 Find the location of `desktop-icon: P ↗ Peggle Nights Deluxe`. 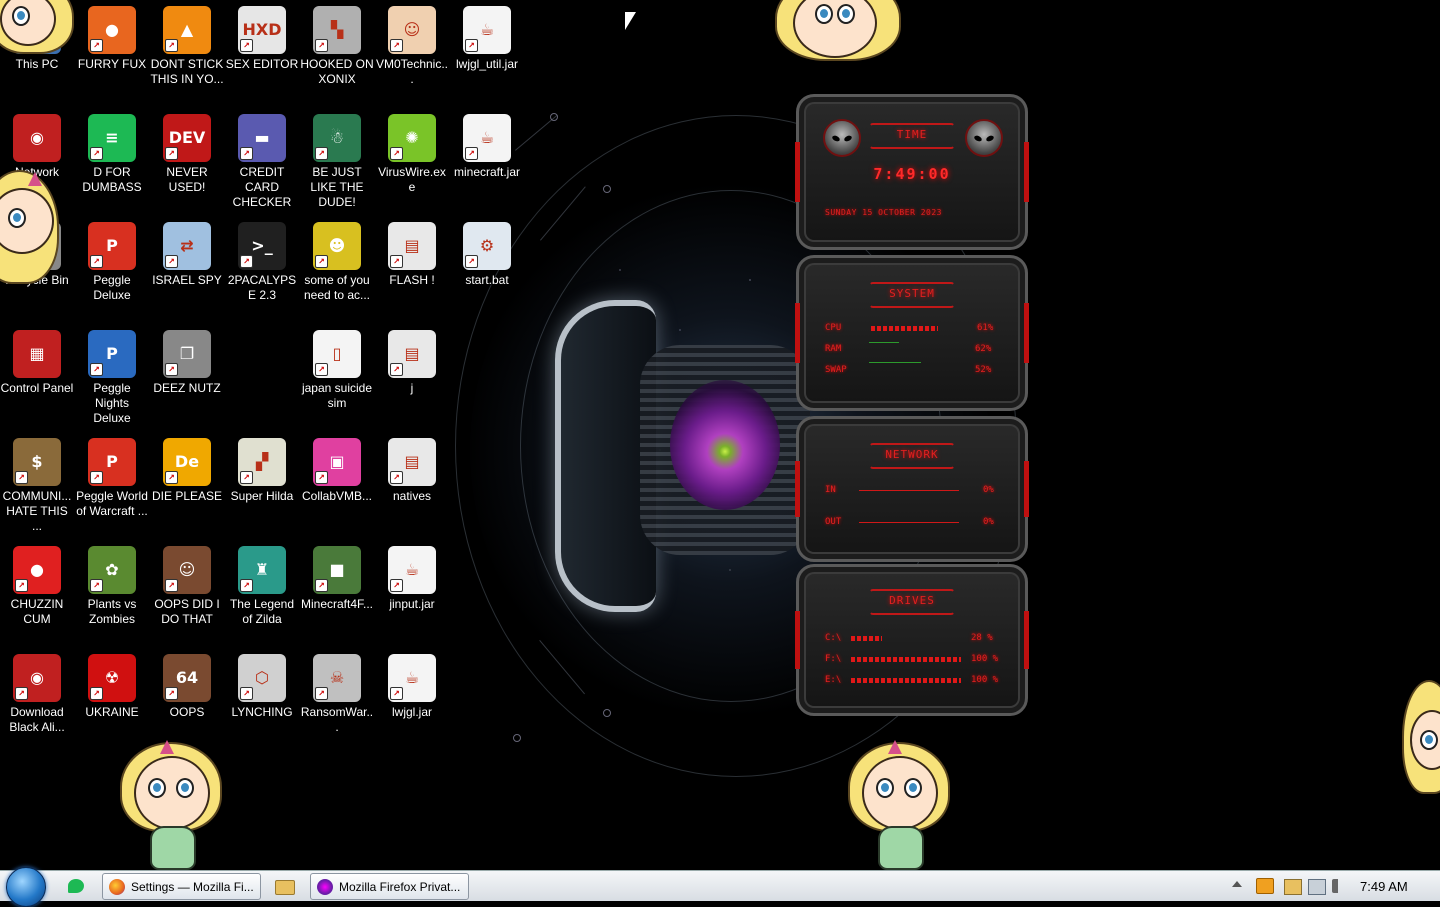

desktop-icon: P ↗ Peggle Nights Deluxe is located at coordinates (112, 378).